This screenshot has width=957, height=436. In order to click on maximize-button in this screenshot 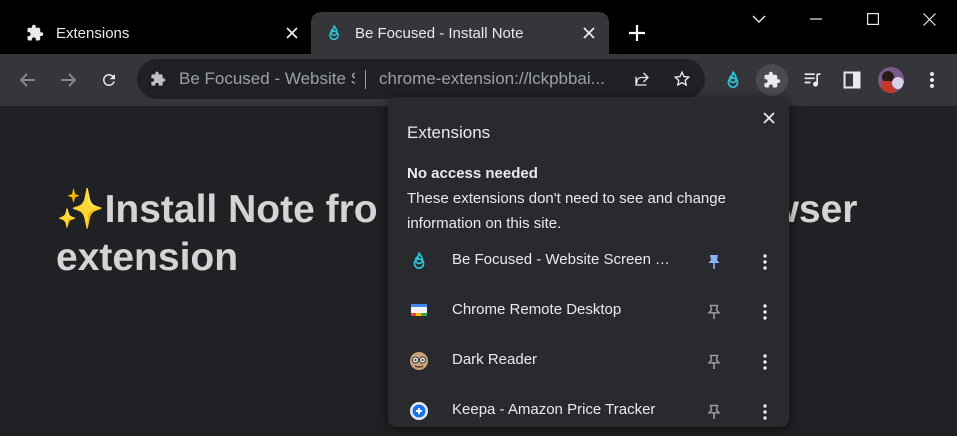, I will do `click(873, 19)`.